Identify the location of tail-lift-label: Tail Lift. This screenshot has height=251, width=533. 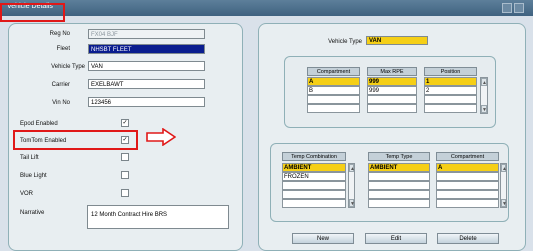
(29, 158).